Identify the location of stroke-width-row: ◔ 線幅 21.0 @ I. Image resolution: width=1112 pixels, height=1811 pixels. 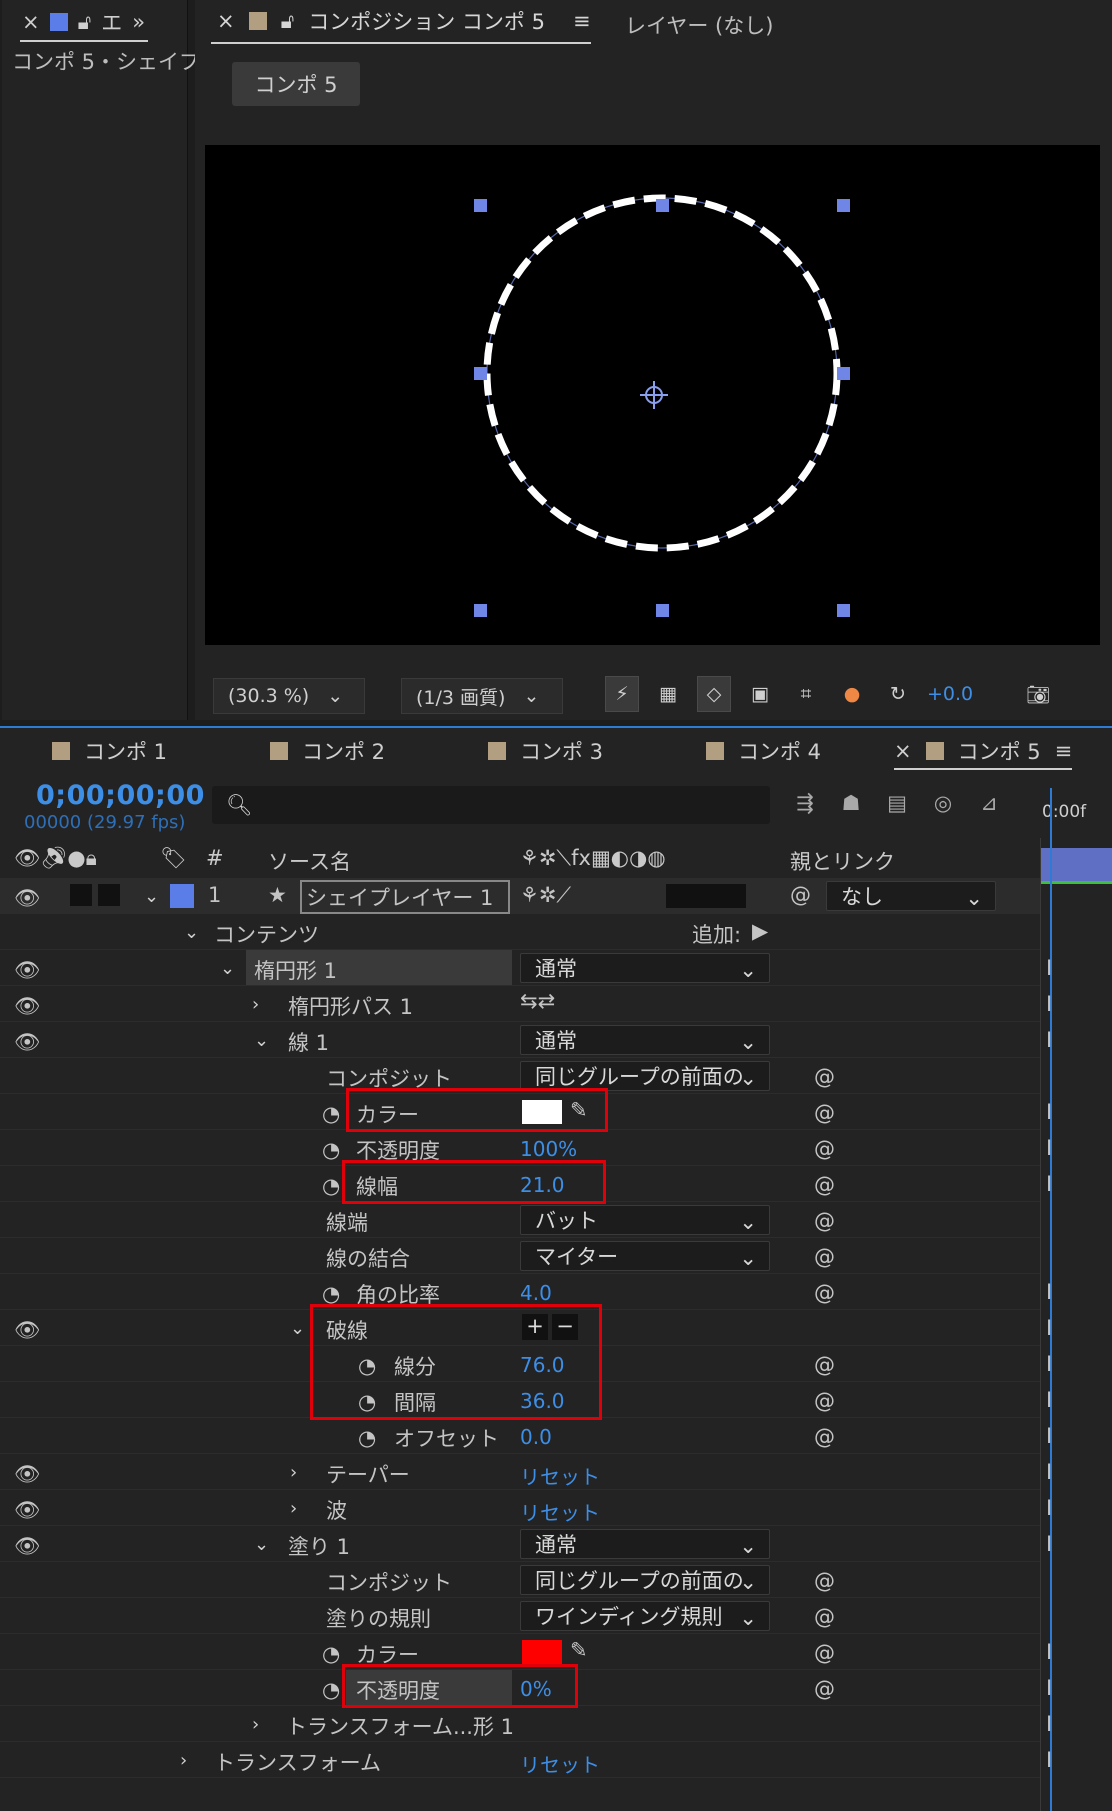
(526, 1182).